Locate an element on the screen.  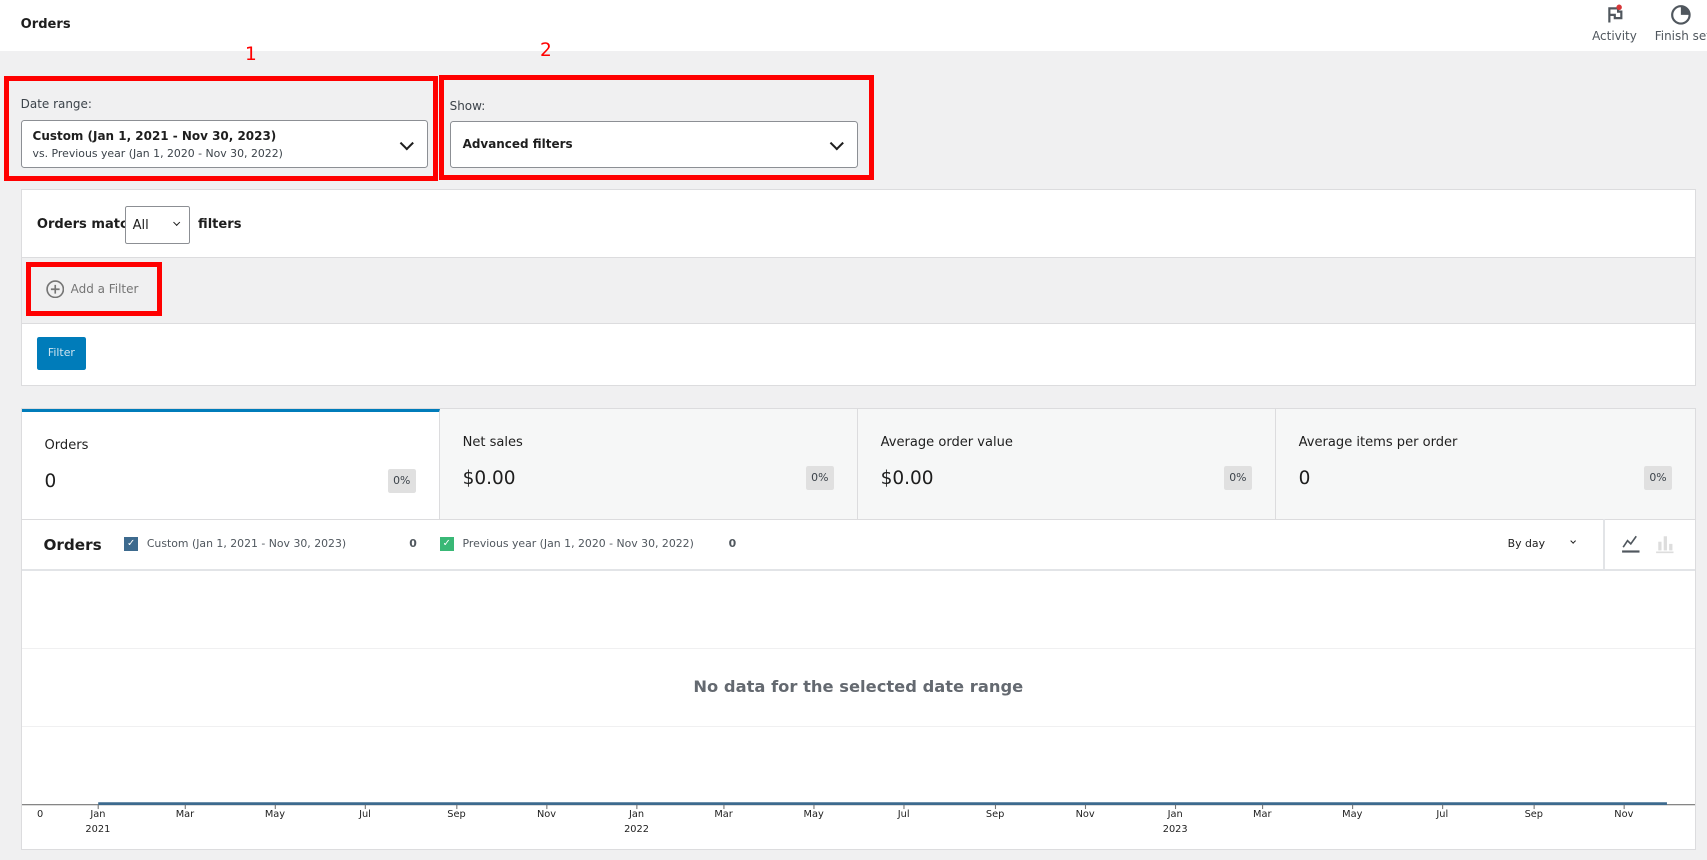
progress-circle-icon is located at coordinates (1681, 15).